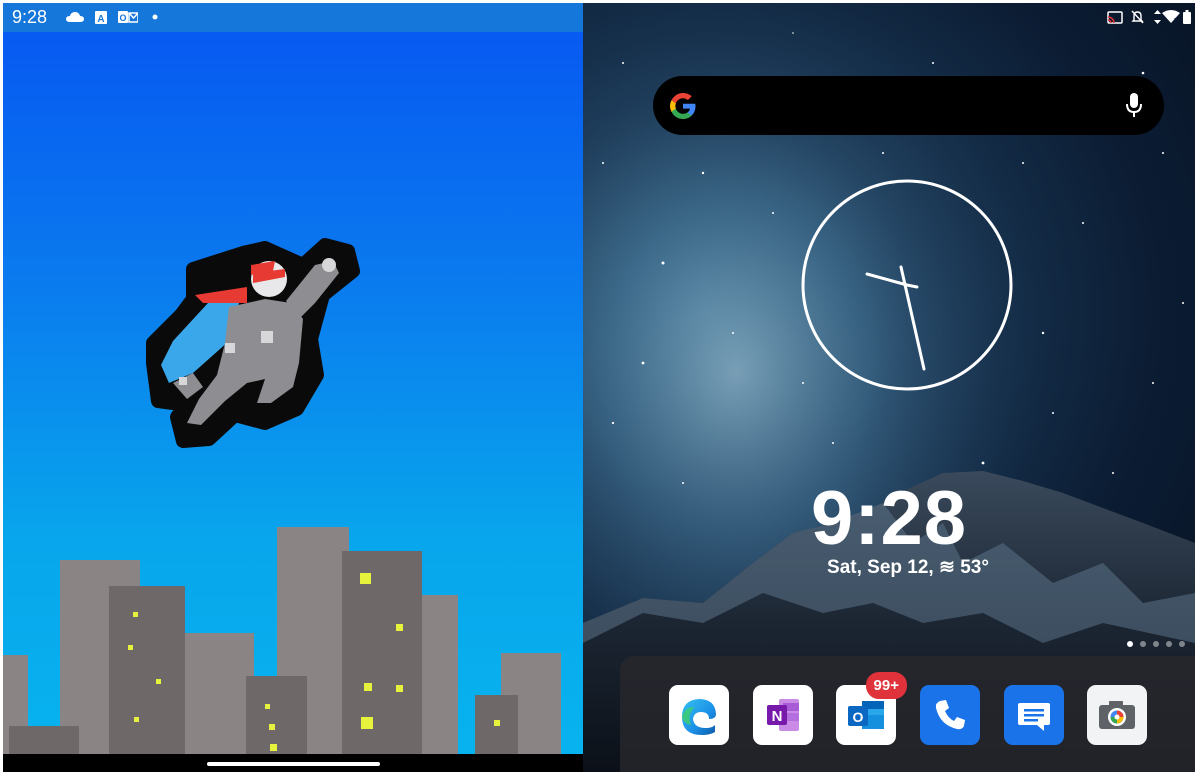 This screenshot has width=1198, height=775. I want to click on svg-text: N, so click(777, 716).